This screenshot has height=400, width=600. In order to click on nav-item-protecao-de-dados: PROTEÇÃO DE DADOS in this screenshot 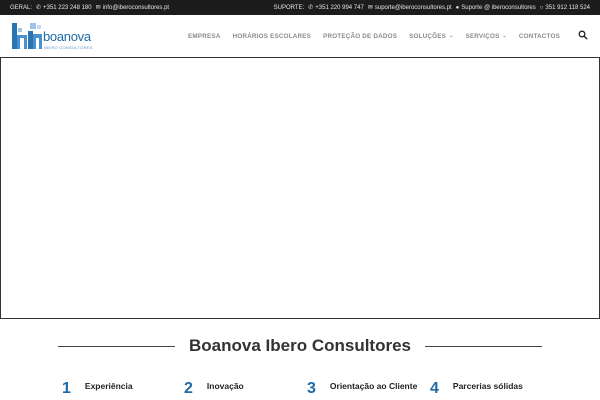, I will do `click(360, 36)`.